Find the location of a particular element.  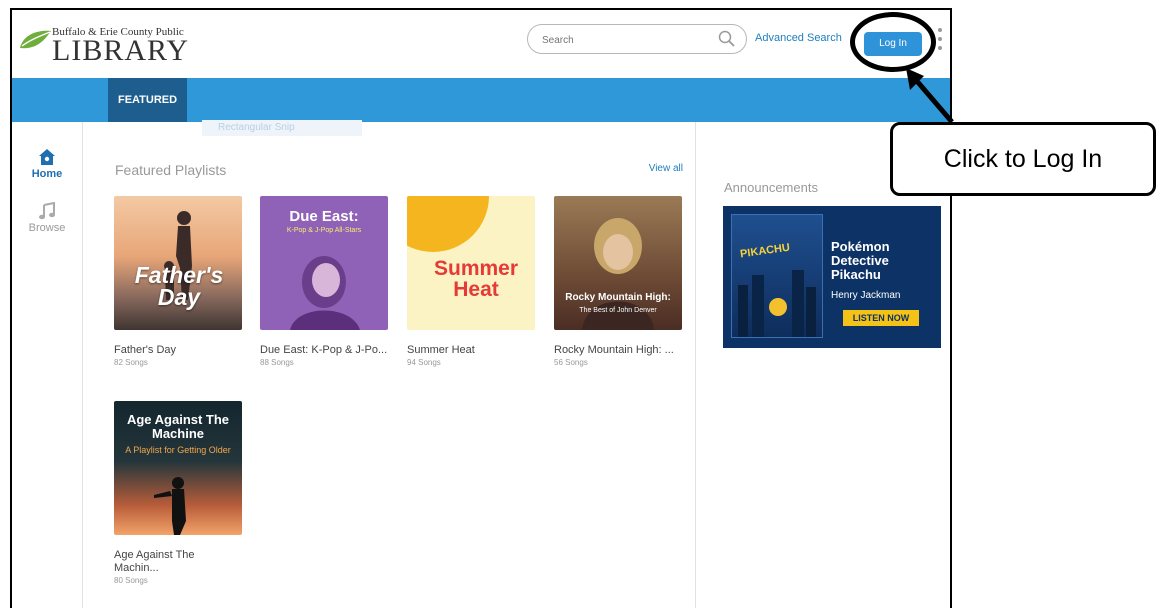

song-count: 88 Songs is located at coordinates (277, 362).